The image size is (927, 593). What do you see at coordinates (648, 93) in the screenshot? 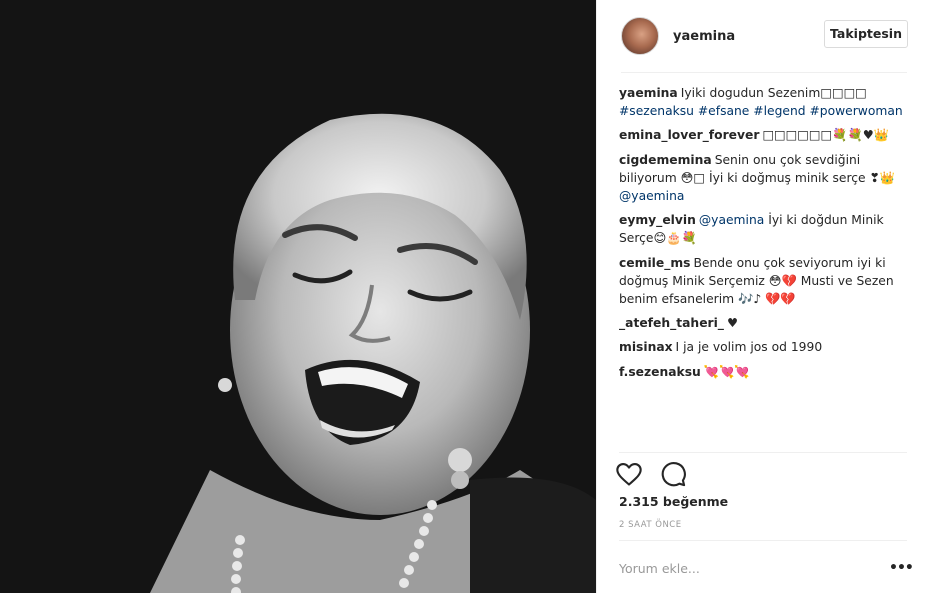
I see `comment-username: yaemina` at bounding box center [648, 93].